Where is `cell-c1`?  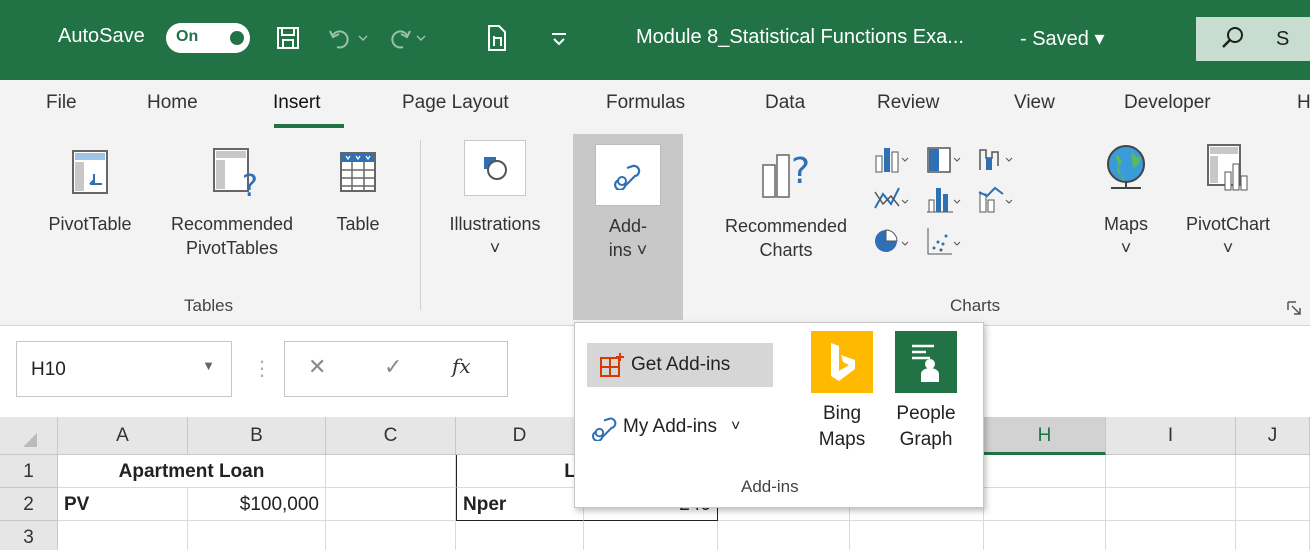
cell-c1 is located at coordinates (391, 471).